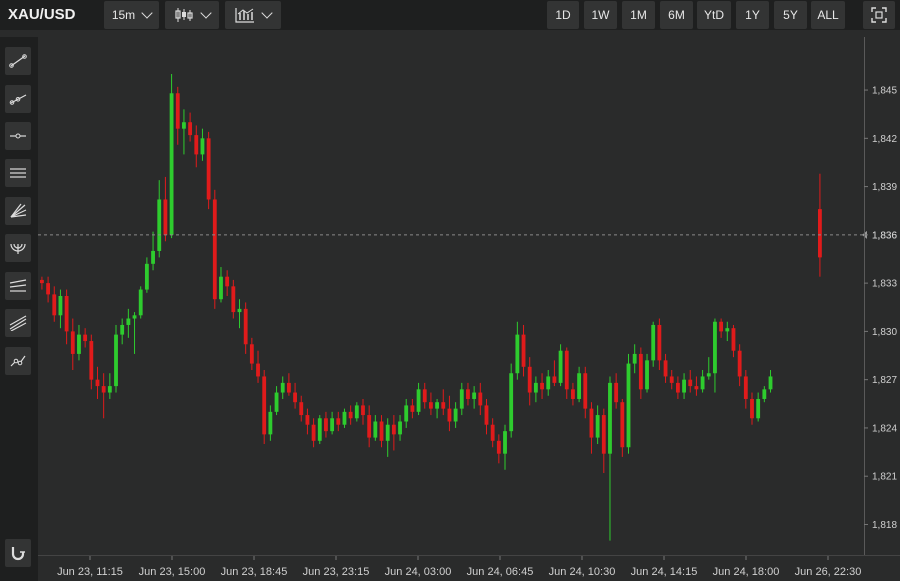 Image resolution: width=900 pixels, height=581 pixels. What do you see at coordinates (828, 15) in the screenshot?
I see `range-all-button: ALL` at bounding box center [828, 15].